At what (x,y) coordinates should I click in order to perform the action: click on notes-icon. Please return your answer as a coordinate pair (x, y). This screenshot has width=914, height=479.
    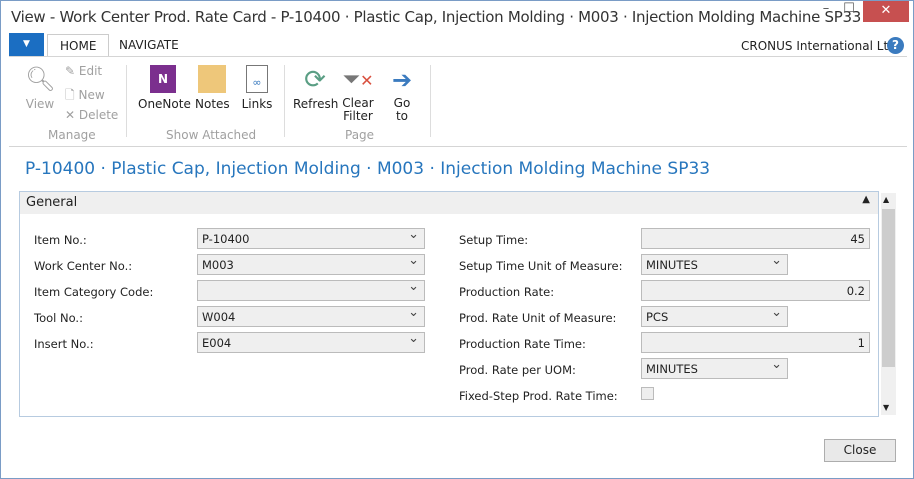
    Looking at the image, I should click on (212, 79).